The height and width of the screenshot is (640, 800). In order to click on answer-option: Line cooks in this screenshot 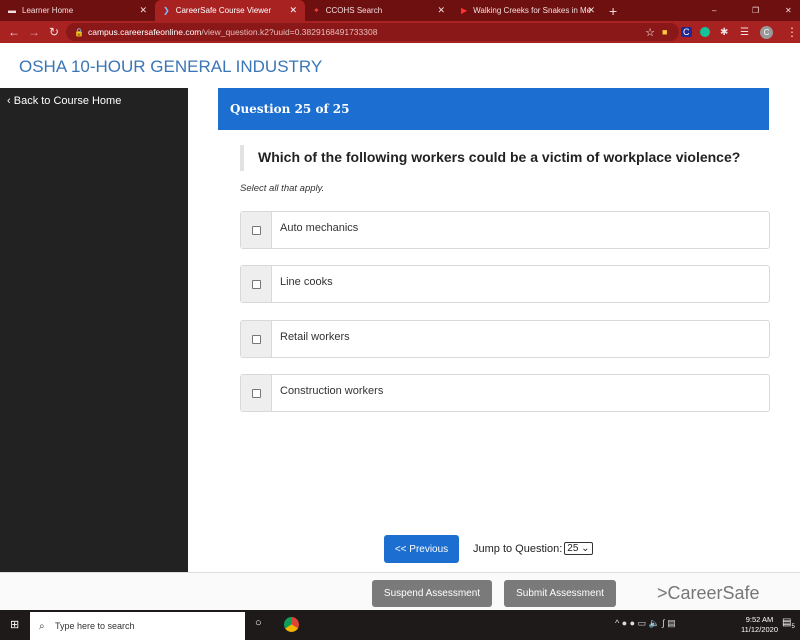, I will do `click(505, 284)`.